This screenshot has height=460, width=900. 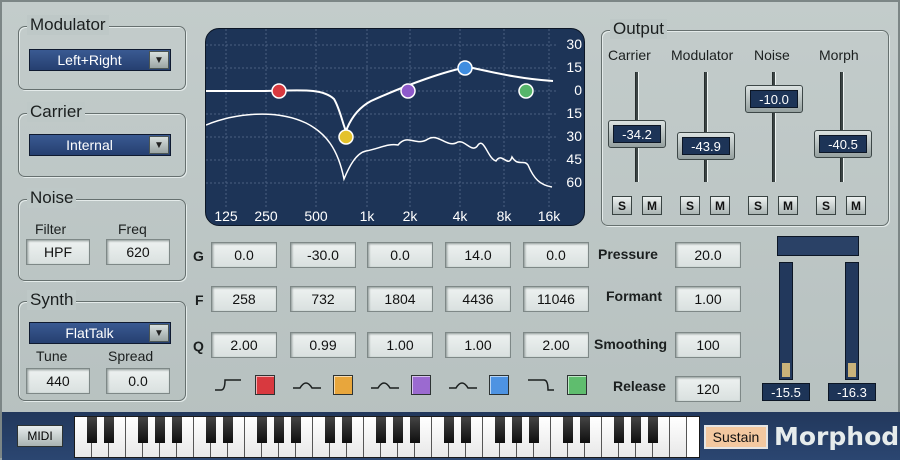 What do you see at coordinates (380, 99) in the screenshot?
I see `eq-response-curve` at bounding box center [380, 99].